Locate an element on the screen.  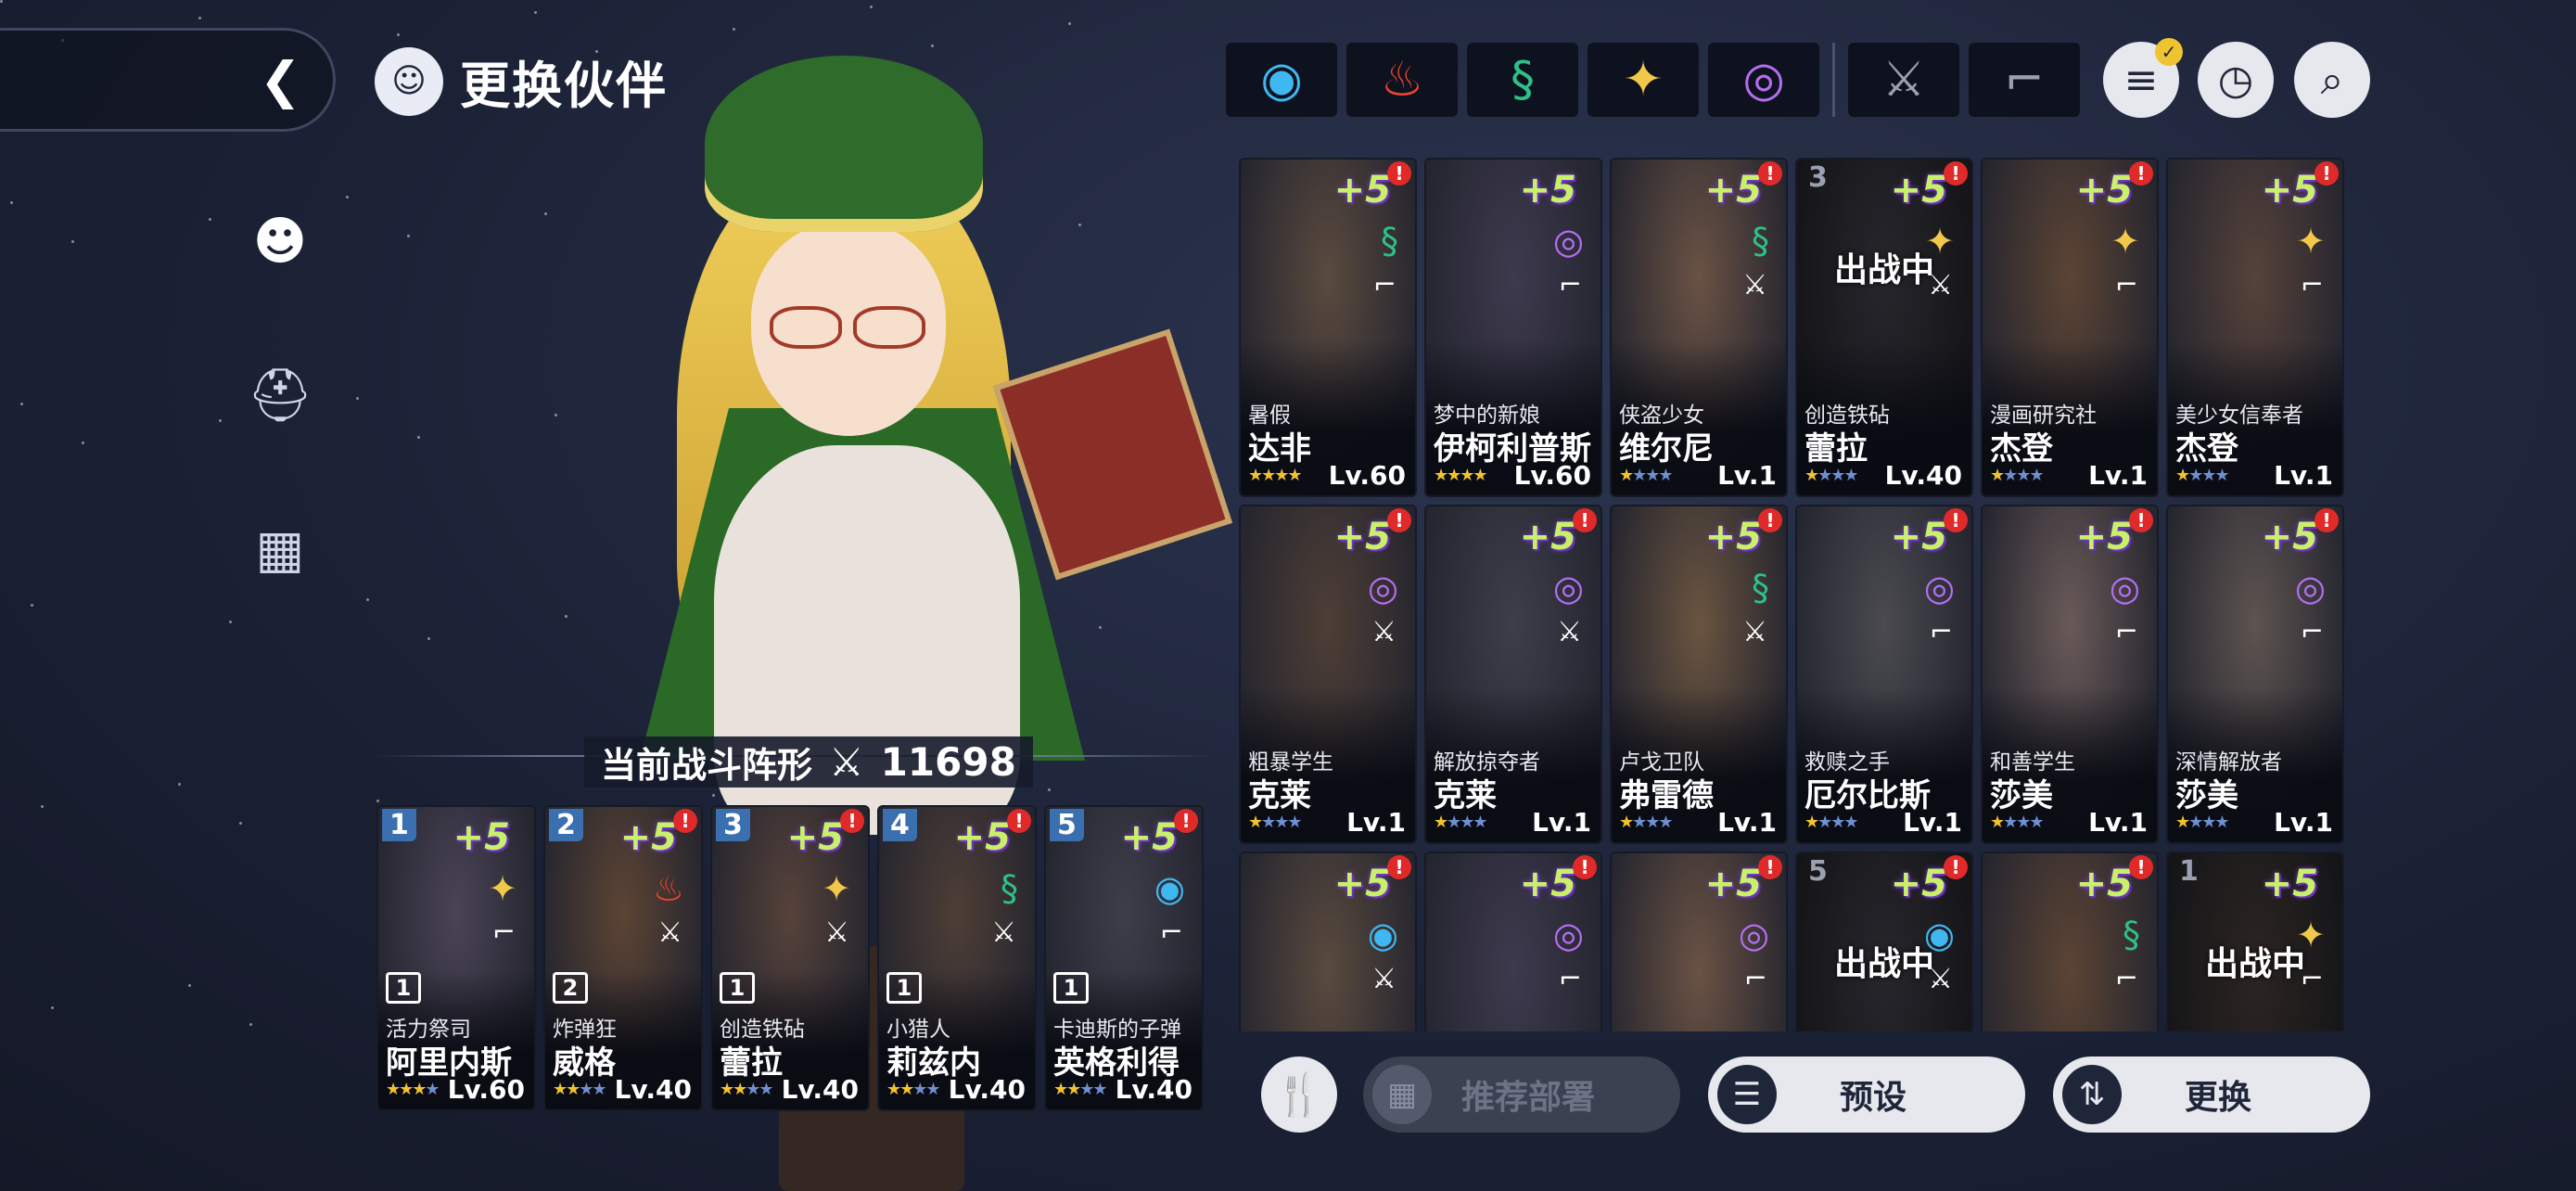
layers-icon: ☰ is located at coordinates (1747, 1095).